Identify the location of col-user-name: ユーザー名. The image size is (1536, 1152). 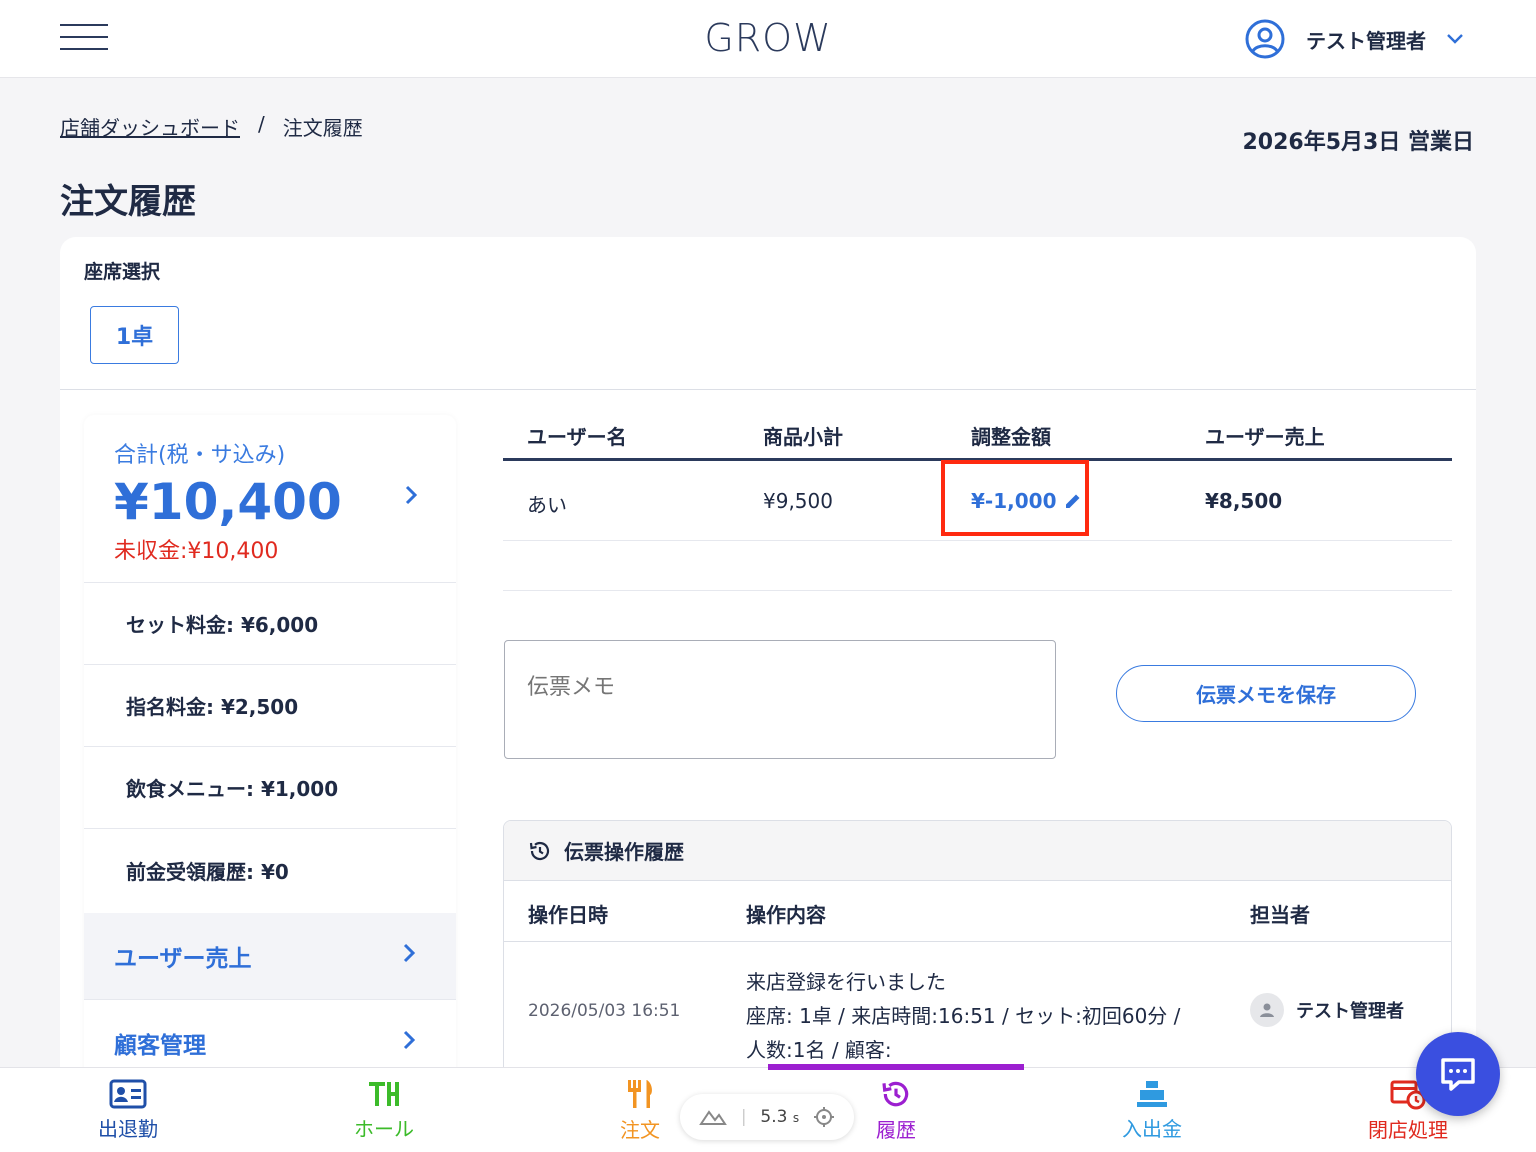
(577, 437).